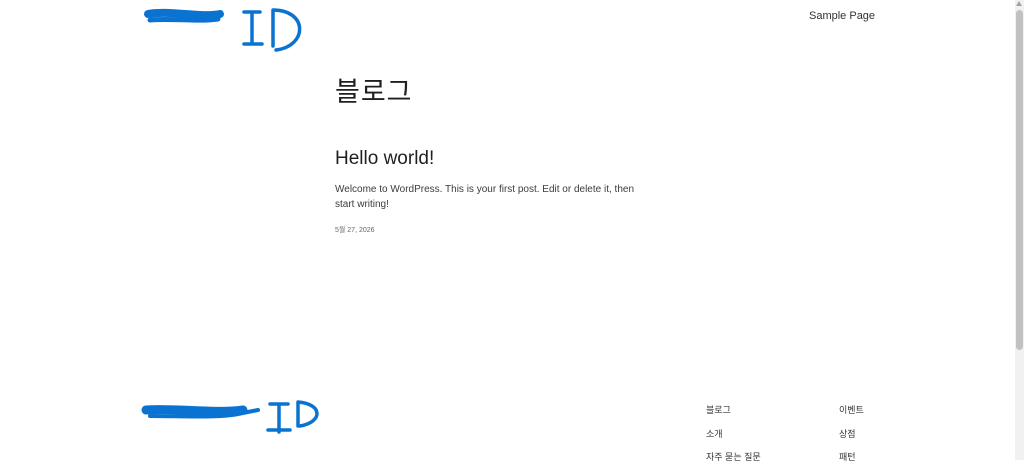 Image resolution: width=1024 pixels, height=463 pixels. Describe the element at coordinates (851, 409) in the screenshot. I see `footer-link-events: 이벤트` at that location.